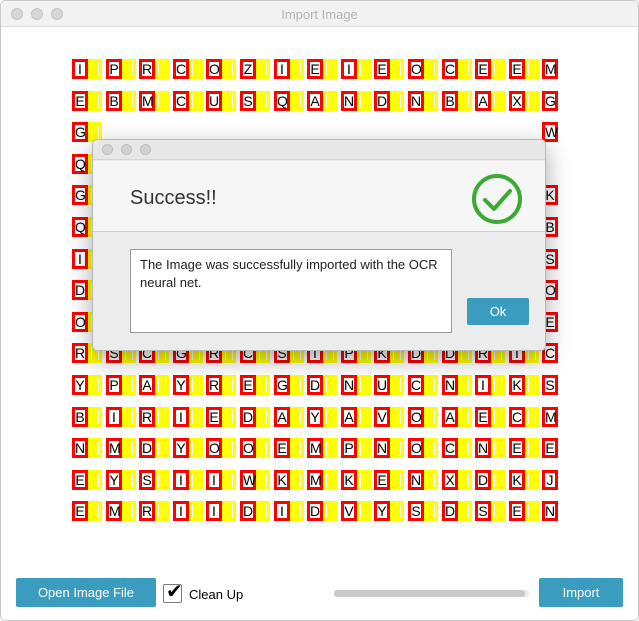  Describe the element at coordinates (214, 101) in the screenshot. I see `character-box: U` at that location.